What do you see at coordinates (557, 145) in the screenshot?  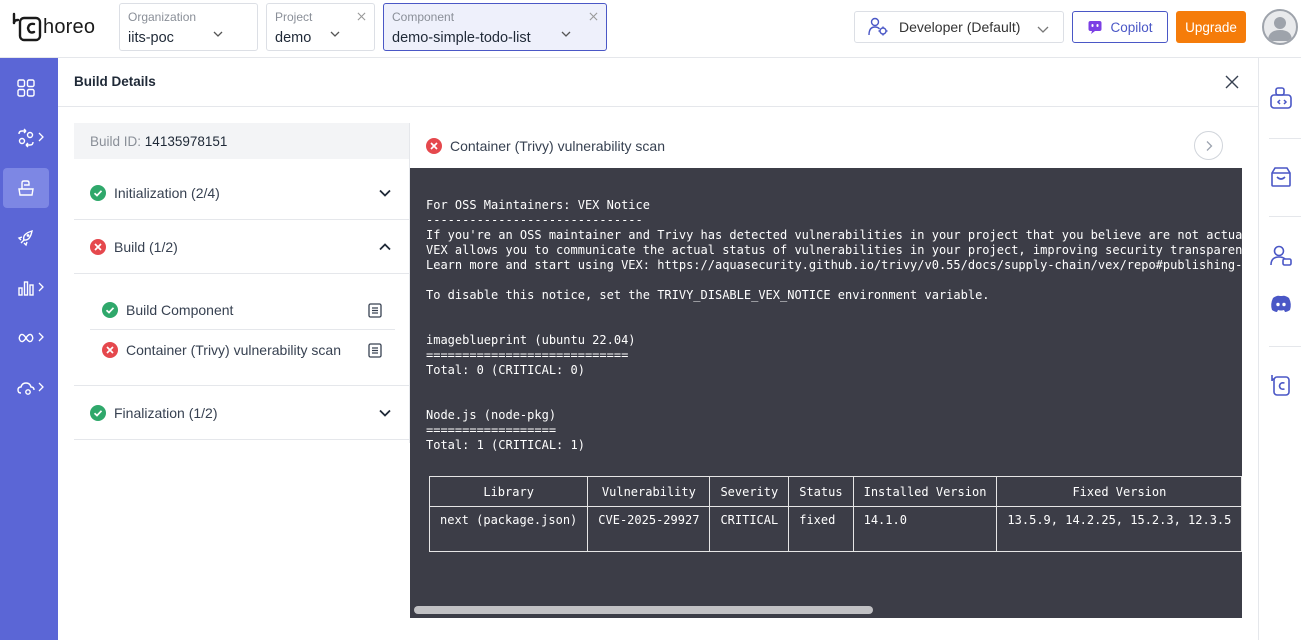 I see `log-title: Container (Trivy) vulnerability scan` at bounding box center [557, 145].